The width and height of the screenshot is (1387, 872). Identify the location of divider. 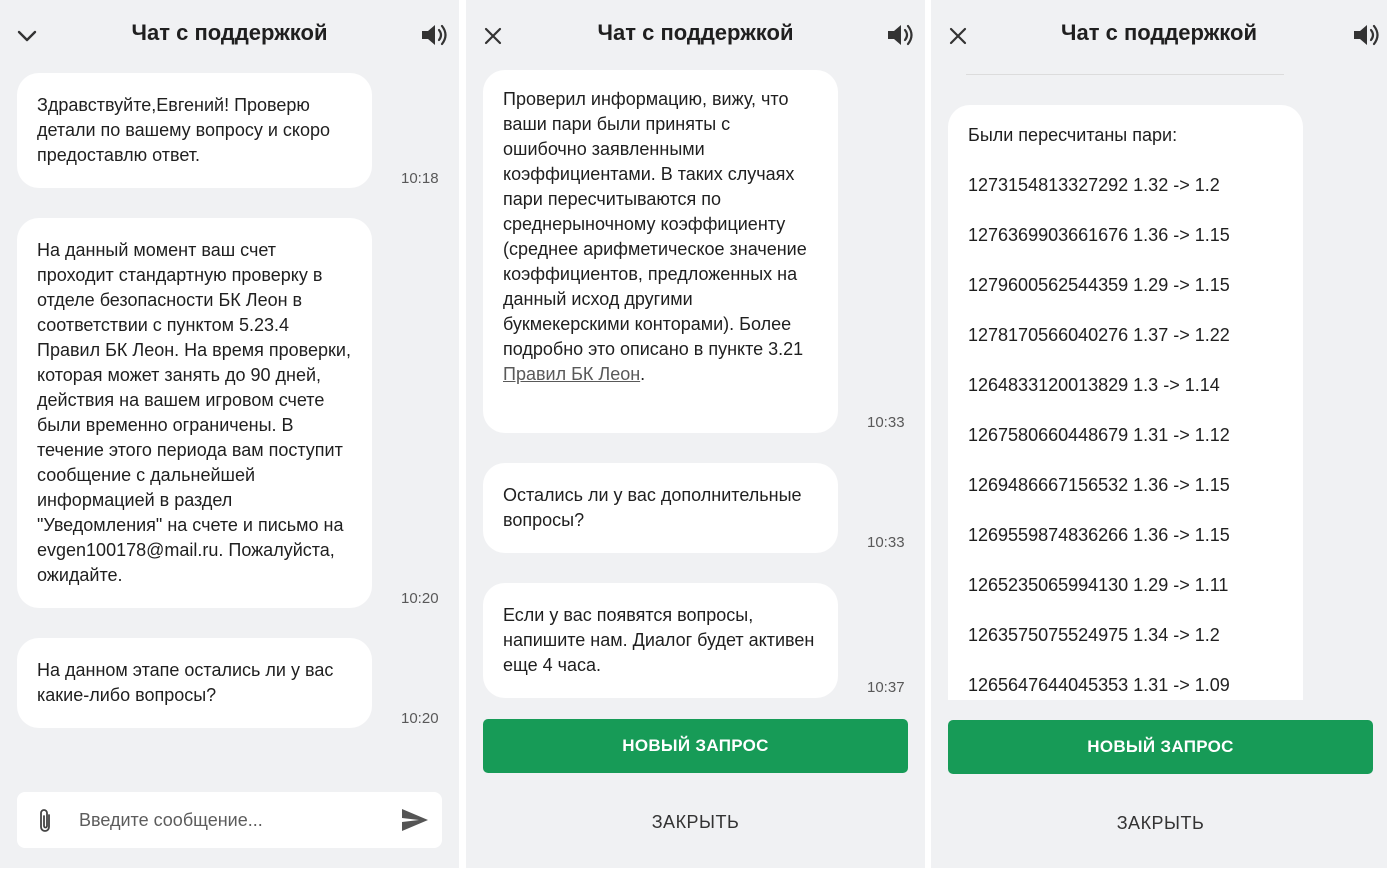
(1125, 74).